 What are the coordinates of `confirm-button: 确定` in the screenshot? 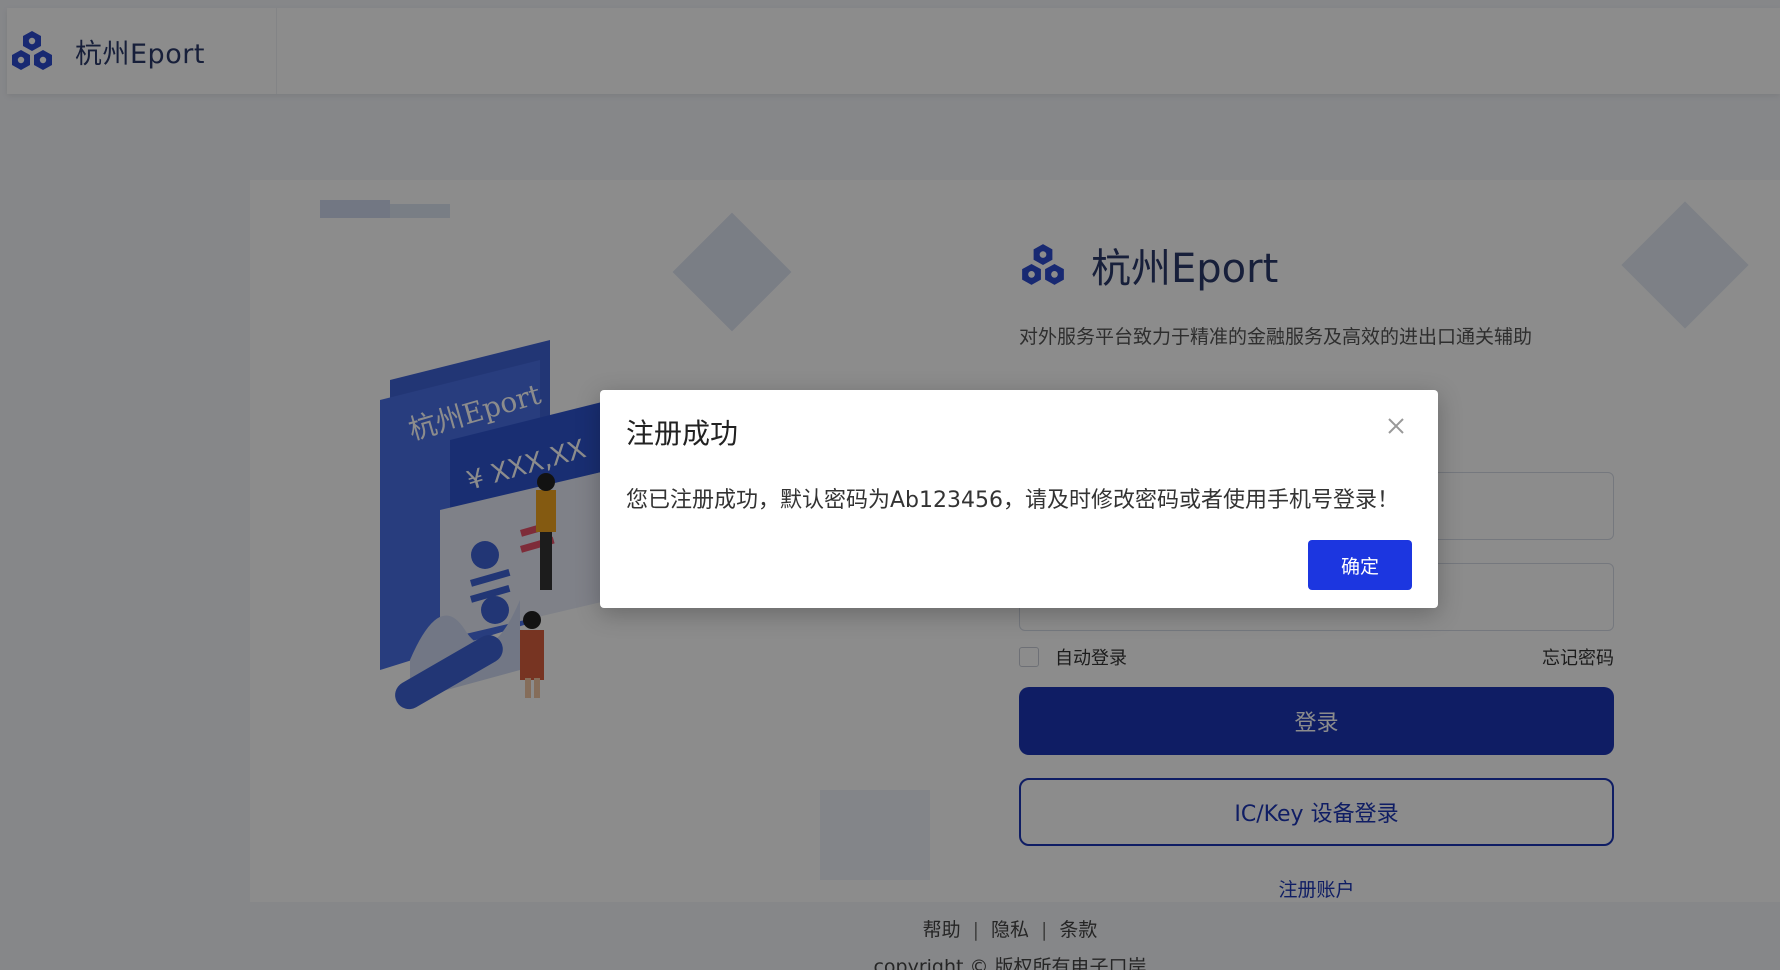 It's located at (1360, 565).